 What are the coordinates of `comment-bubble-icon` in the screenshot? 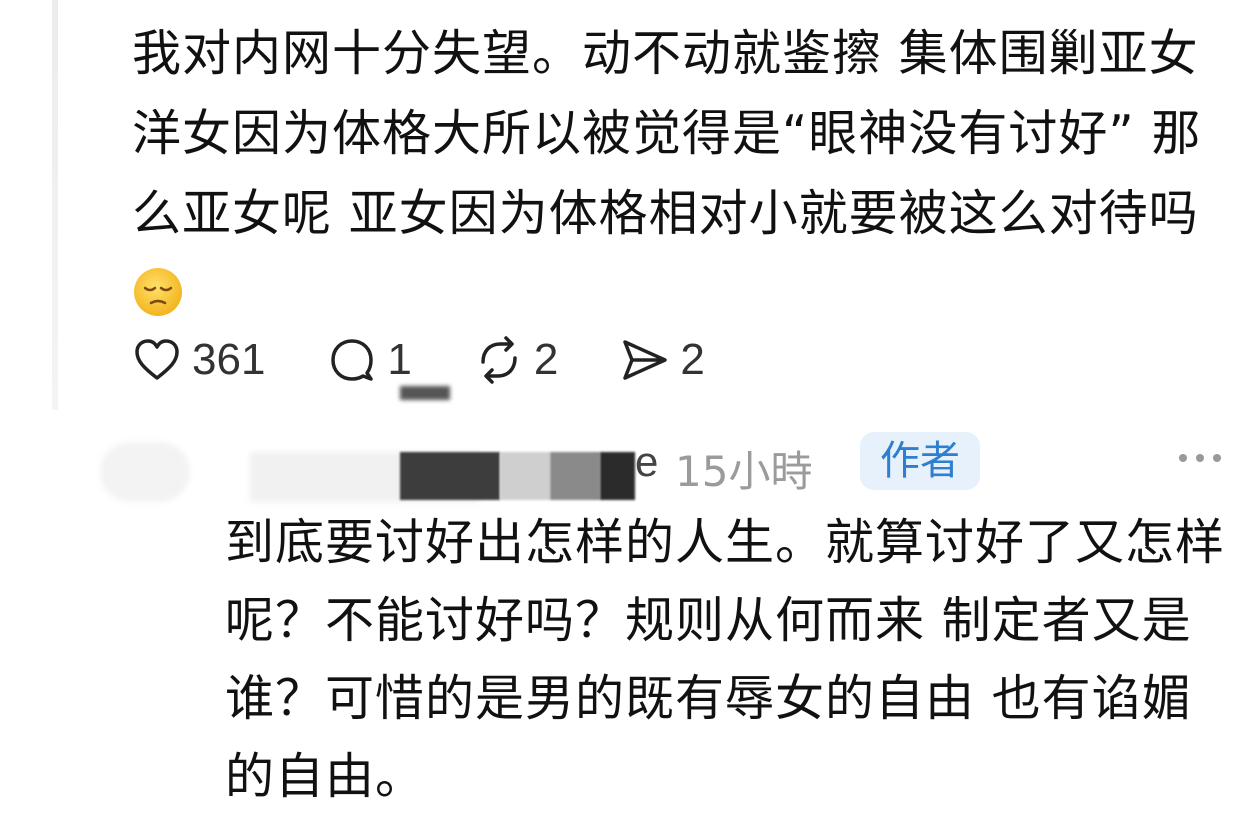 It's located at (352, 360).